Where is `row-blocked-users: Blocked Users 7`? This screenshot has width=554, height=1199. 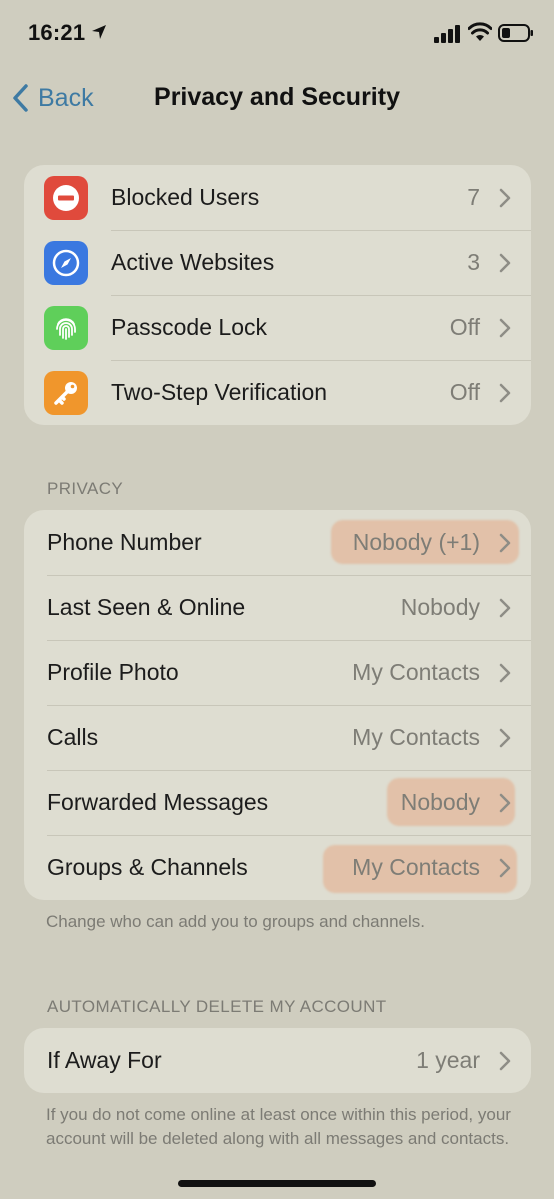
row-blocked-users: Blocked Users 7 is located at coordinates (277, 197).